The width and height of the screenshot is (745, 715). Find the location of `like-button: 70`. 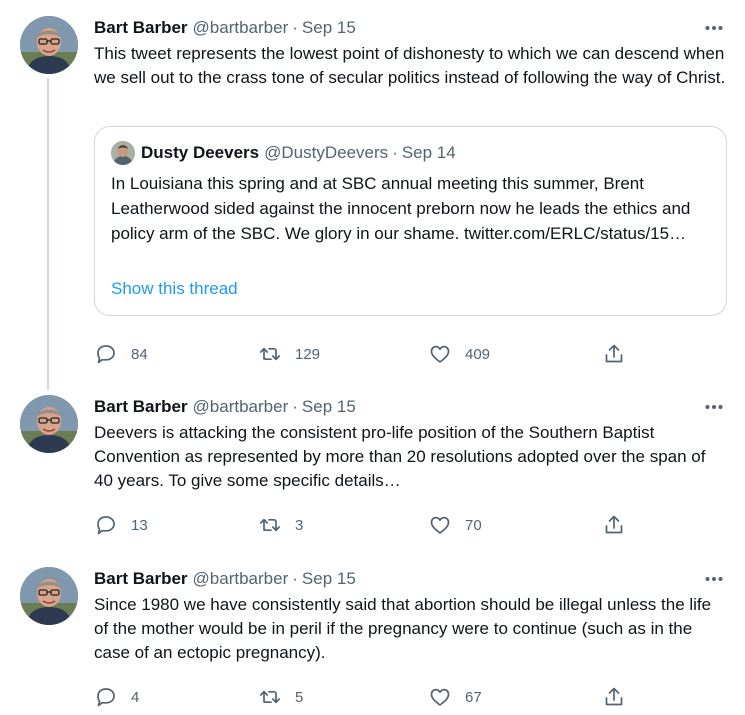

like-button: 70 is located at coordinates (455, 525).